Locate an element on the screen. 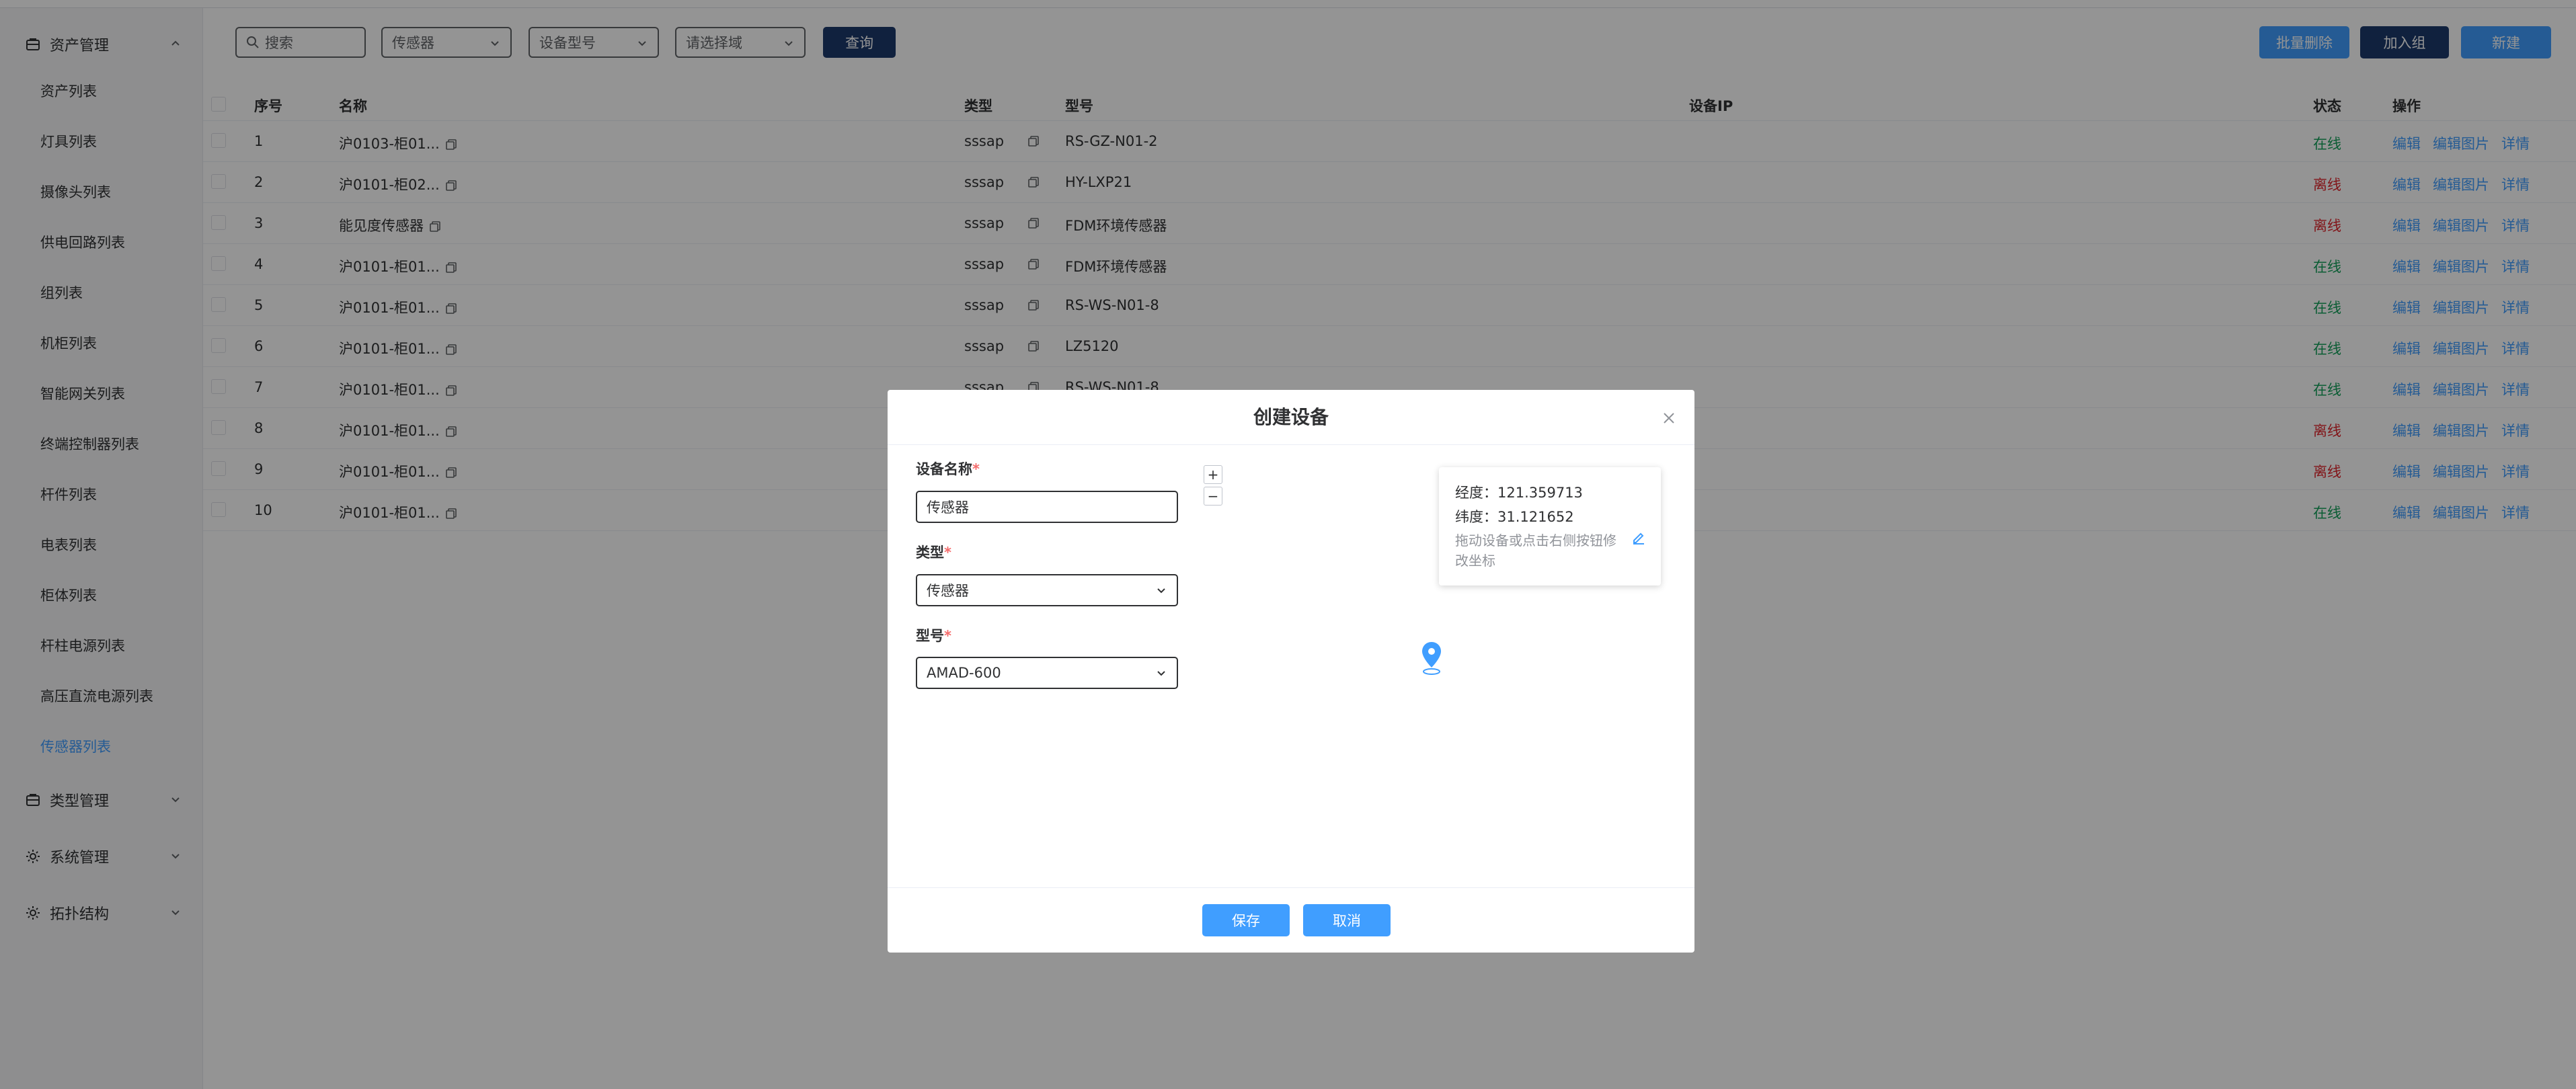 The width and height of the screenshot is (2576, 1089). latitude-value: 31.121652 is located at coordinates (1536, 517).